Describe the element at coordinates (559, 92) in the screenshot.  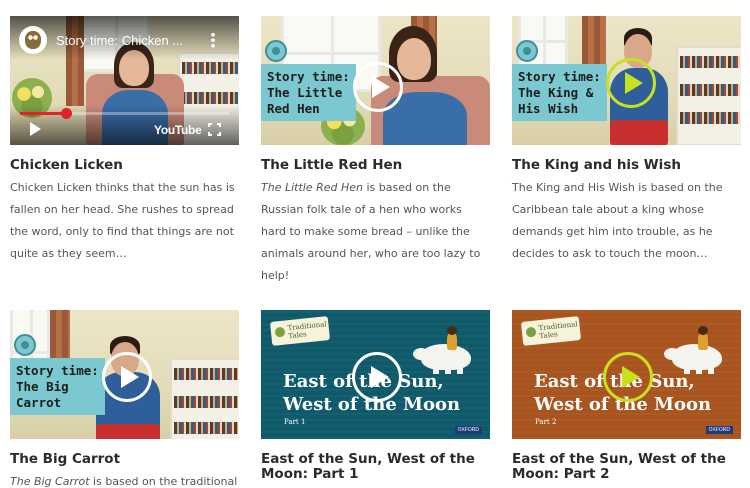
I see `thumbnail-label: Story time: The King & His Wish` at that location.